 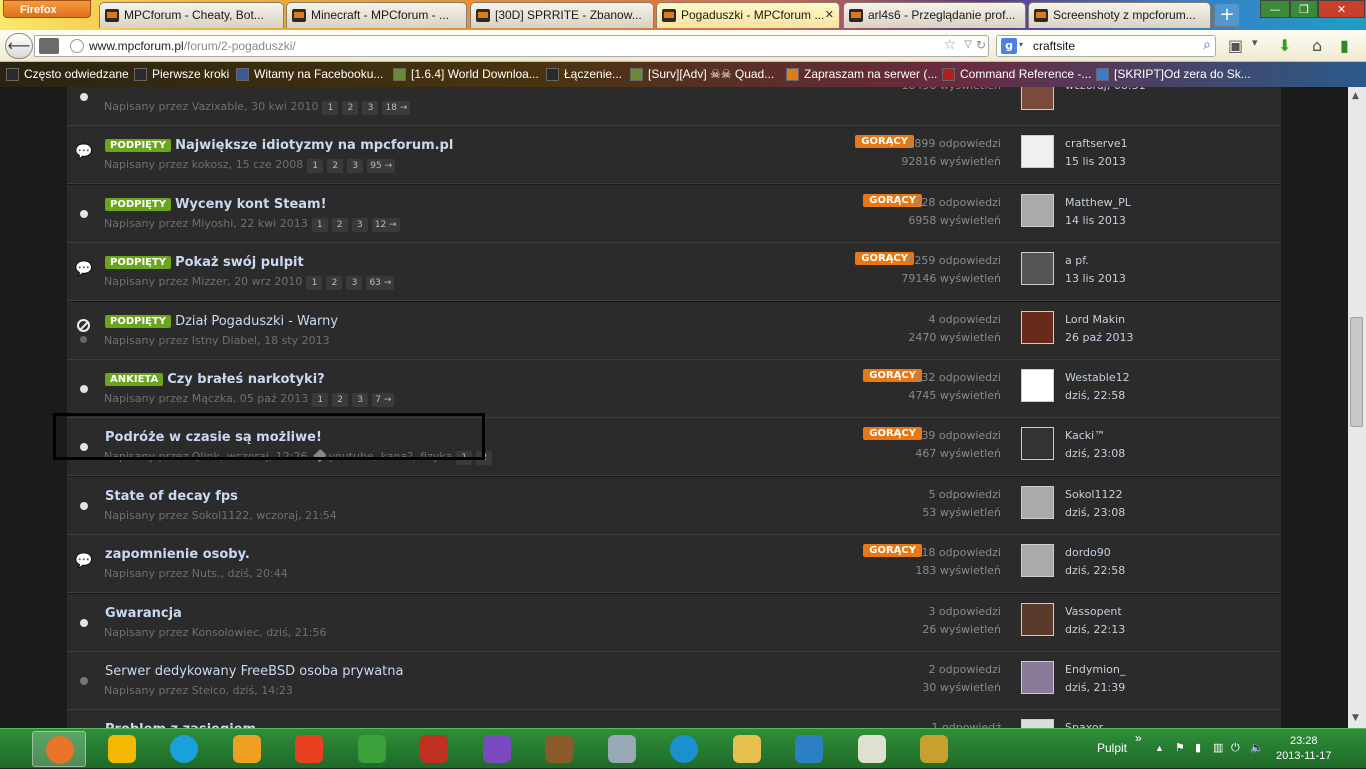 What do you see at coordinates (1357, 407) in the screenshot?
I see `scrollbar: ▲ ▼` at bounding box center [1357, 407].